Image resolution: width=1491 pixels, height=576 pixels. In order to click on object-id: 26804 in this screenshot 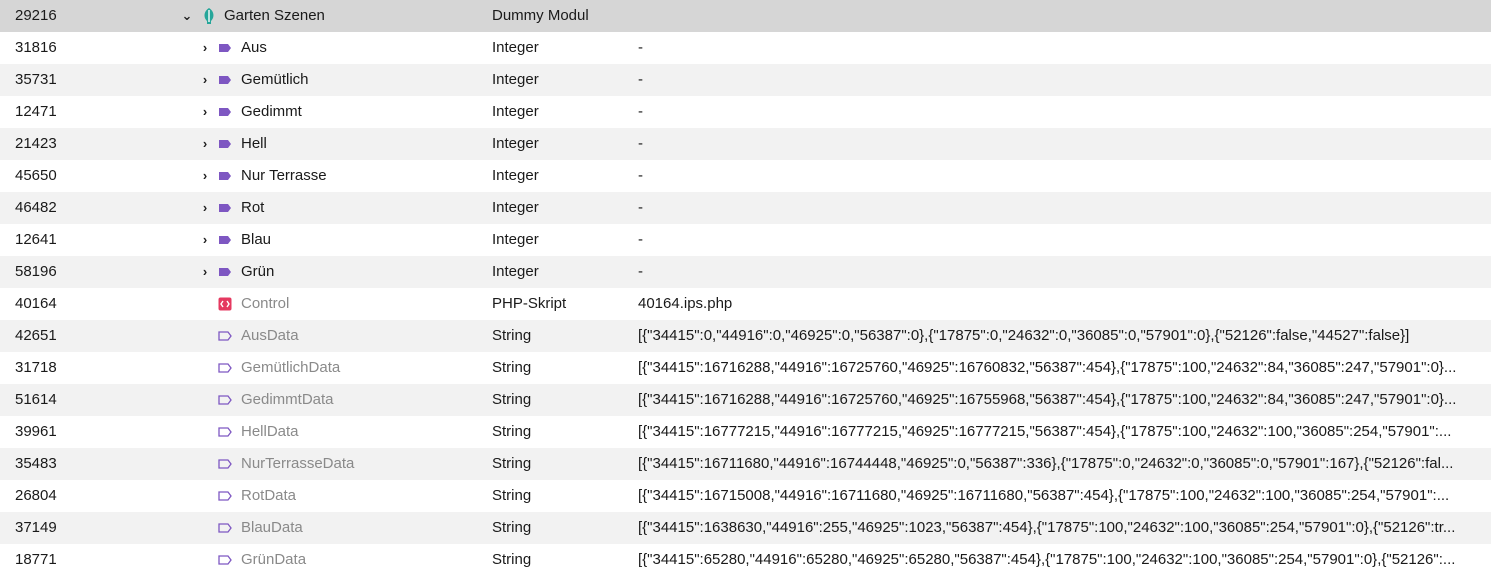, I will do `click(36, 495)`.